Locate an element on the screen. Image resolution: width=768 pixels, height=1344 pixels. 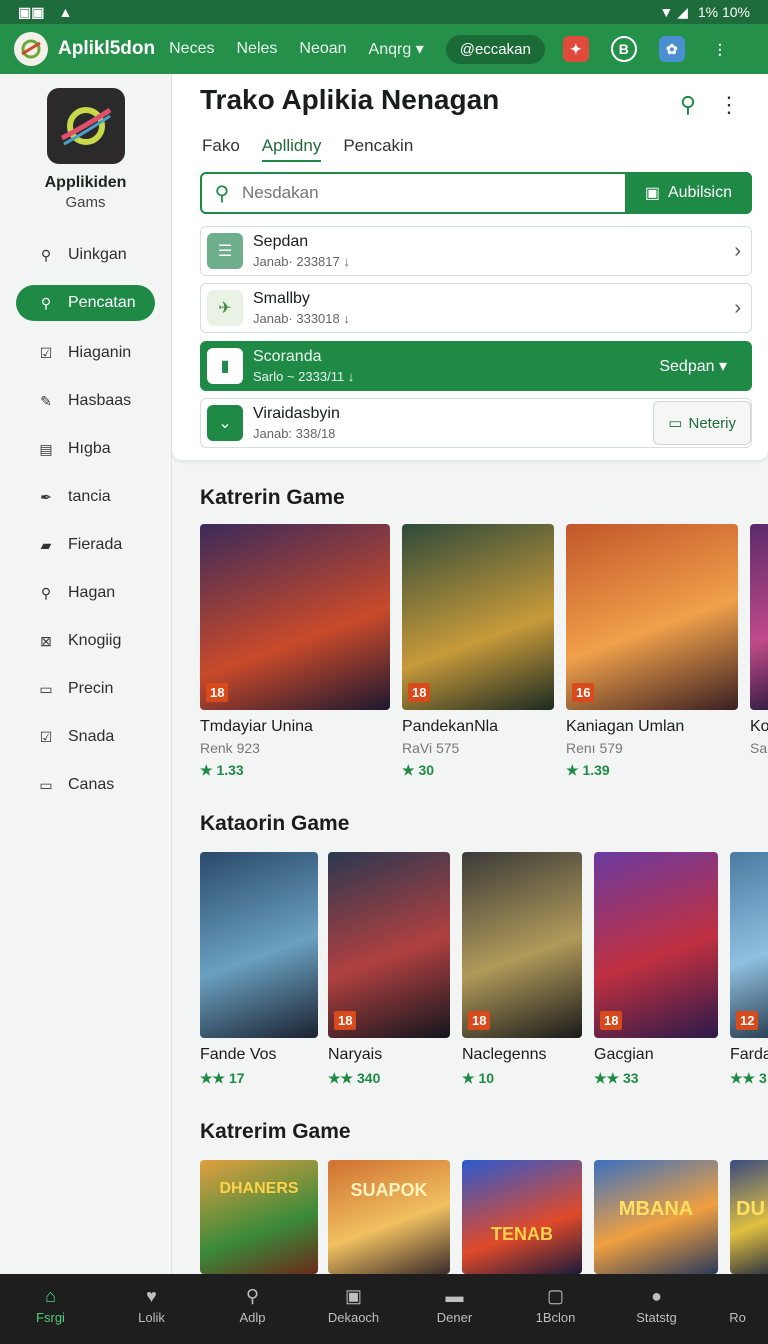
rating-value: 1.39 is located at coordinates (596, 770).